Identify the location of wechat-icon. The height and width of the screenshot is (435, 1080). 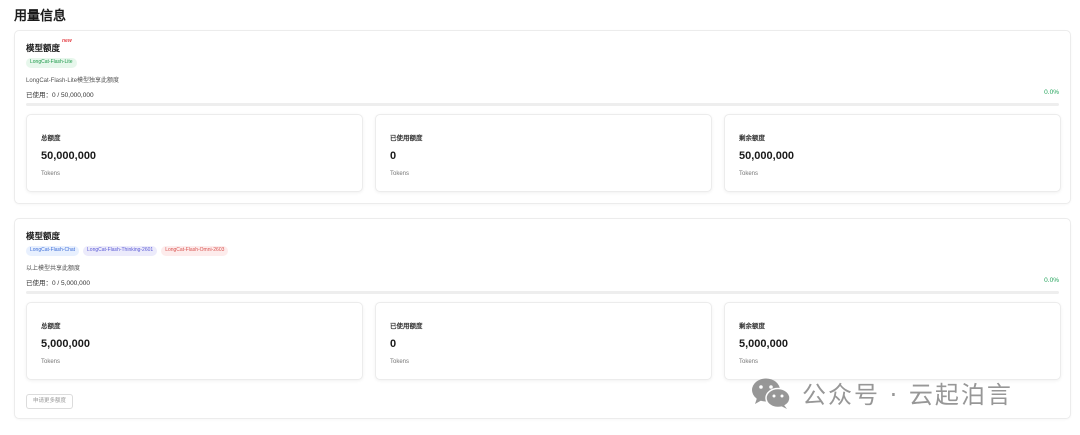
(771, 393).